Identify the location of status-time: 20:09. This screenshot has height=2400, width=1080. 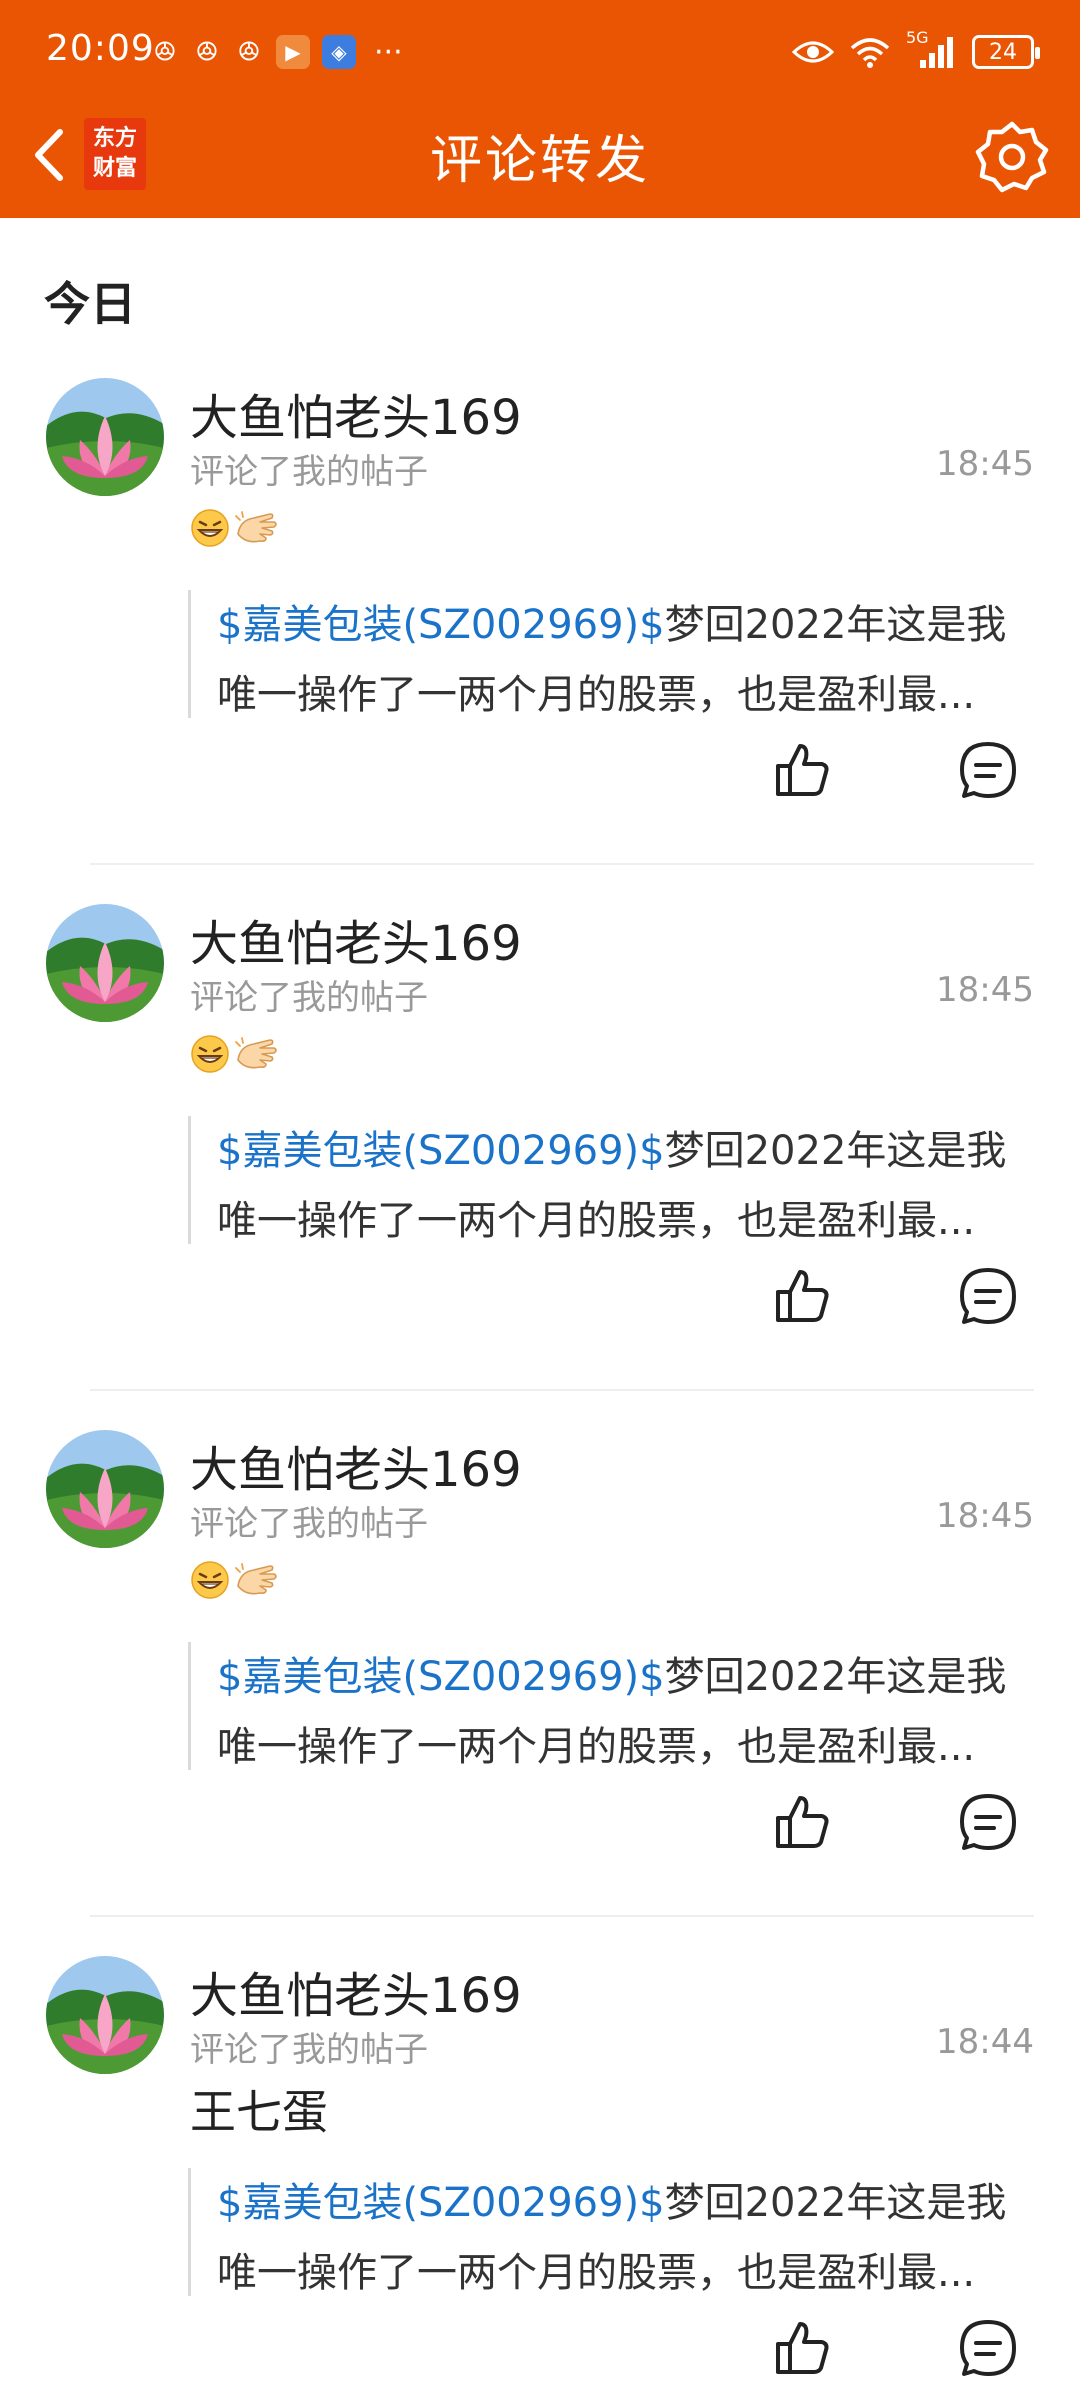
(100, 48).